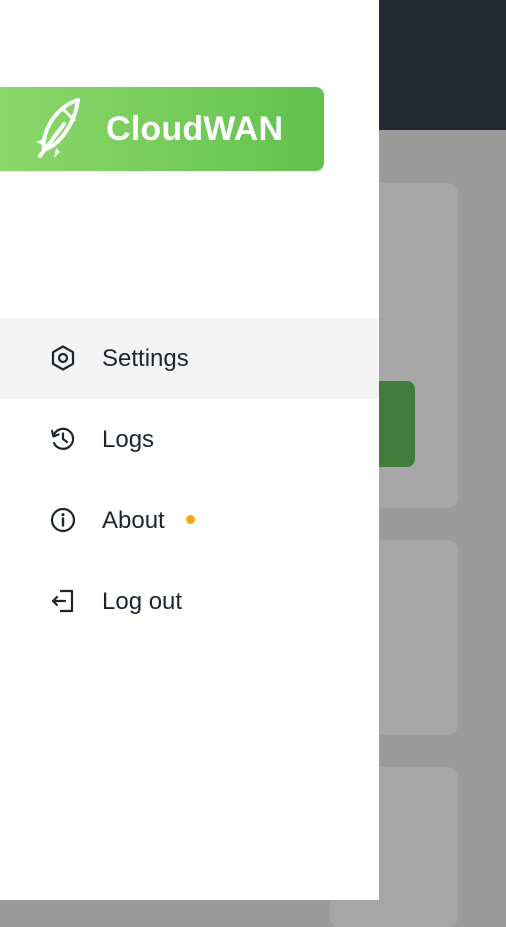 This screenshot has width=506, height=927. Describe the element at coordinates (58, 128) in the screenshot. I see `rocket-leaf-logo-icon` at that location.